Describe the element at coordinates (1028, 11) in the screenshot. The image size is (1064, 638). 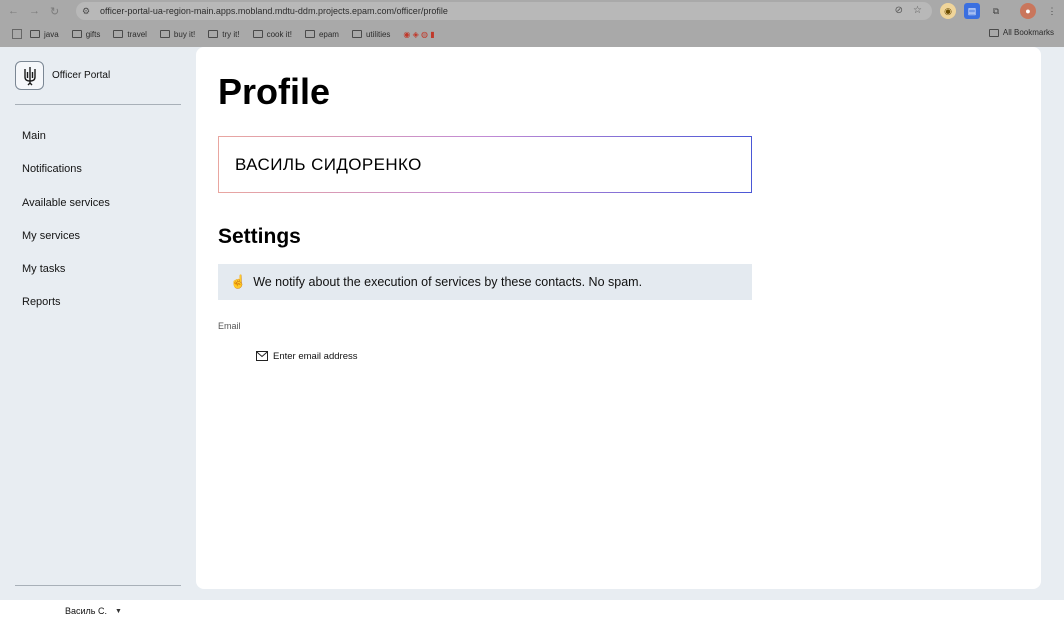
I see `profile-avatar-icon: ●` at that location.